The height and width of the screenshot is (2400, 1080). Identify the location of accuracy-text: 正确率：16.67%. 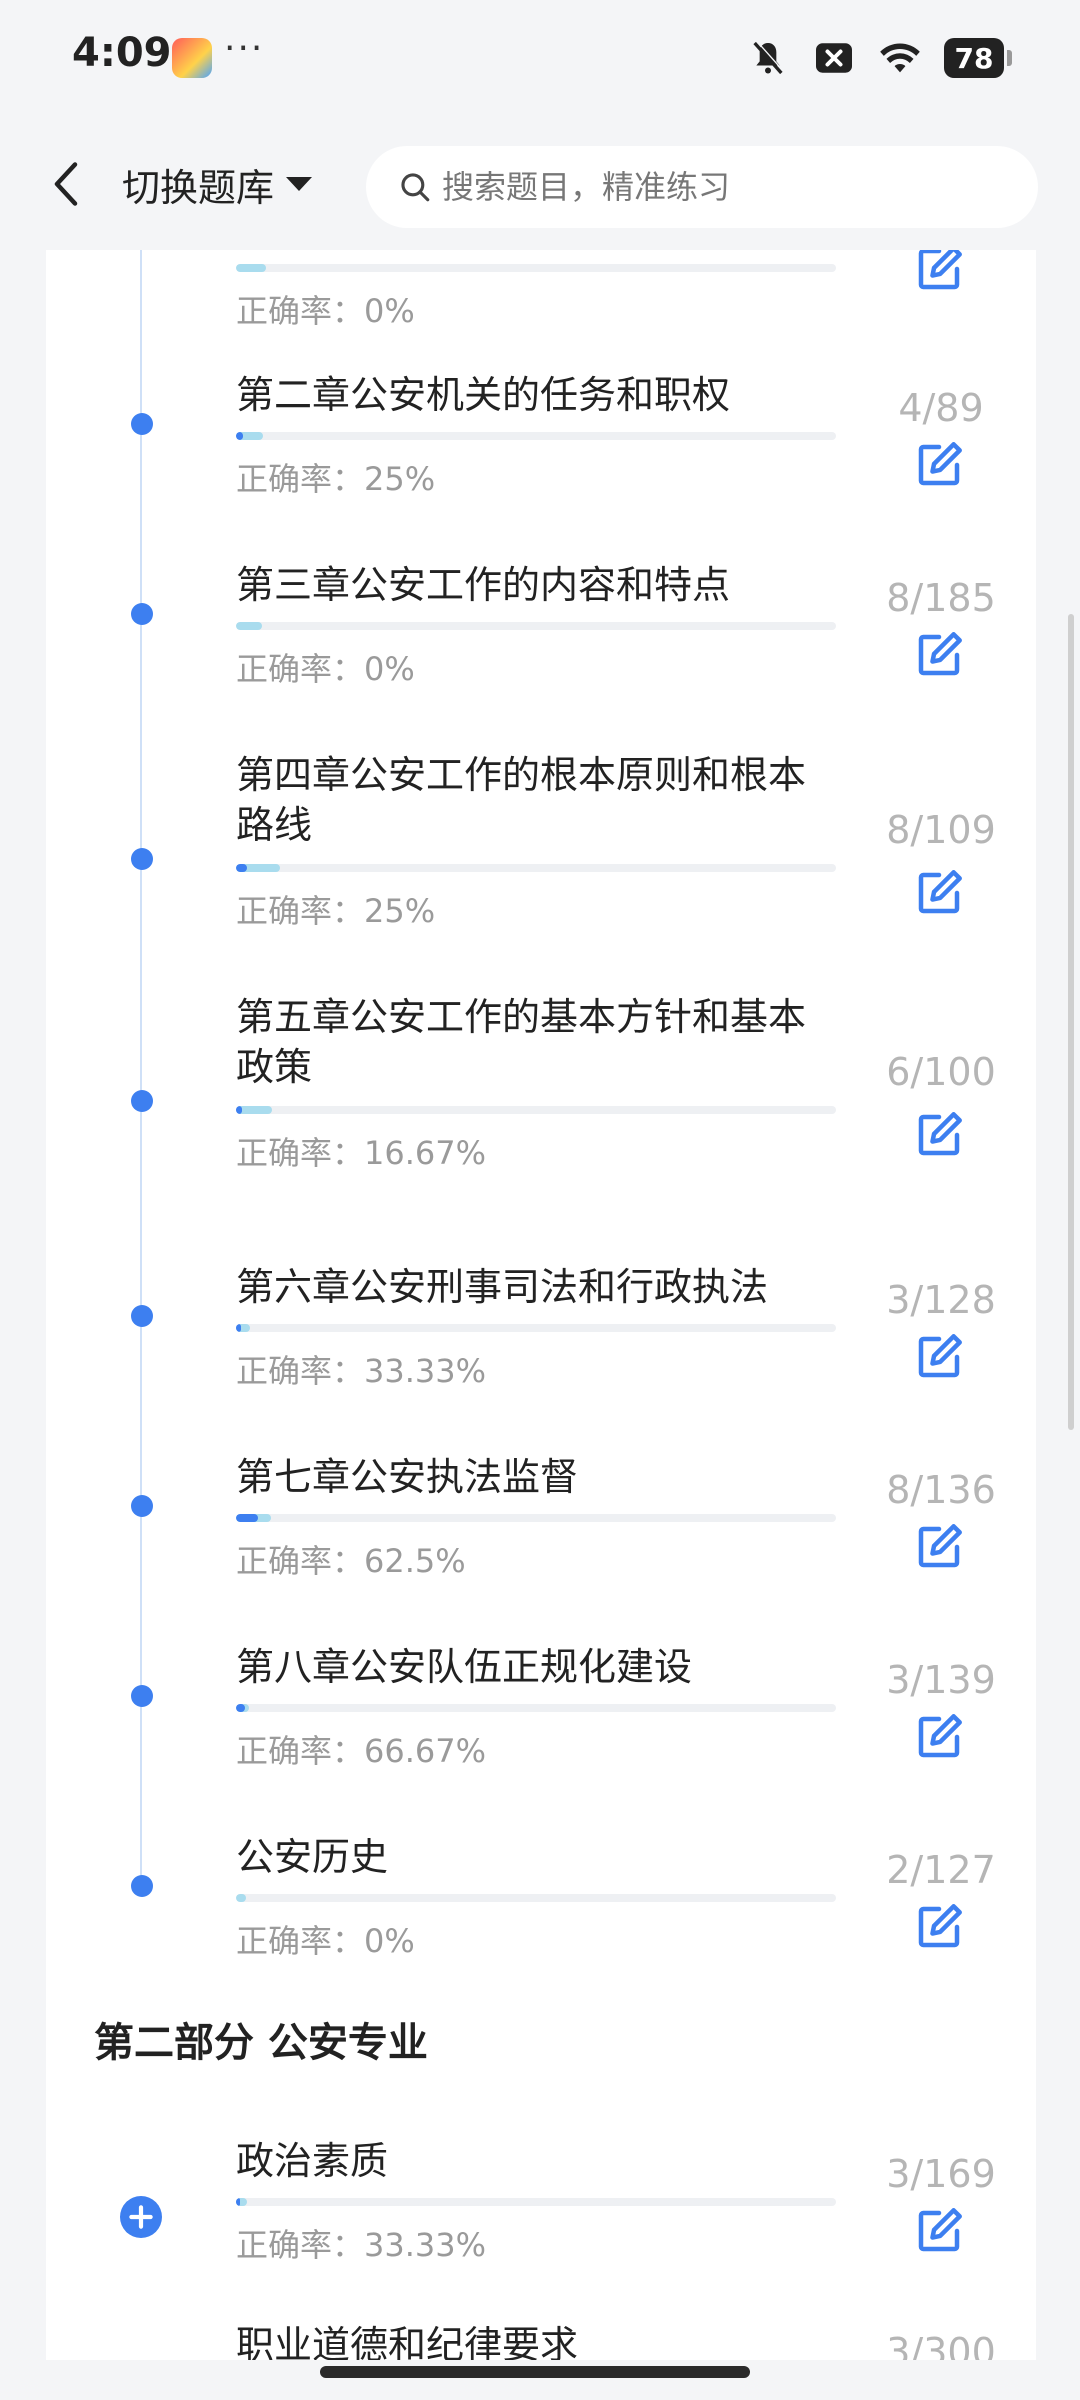
(361, 1153).